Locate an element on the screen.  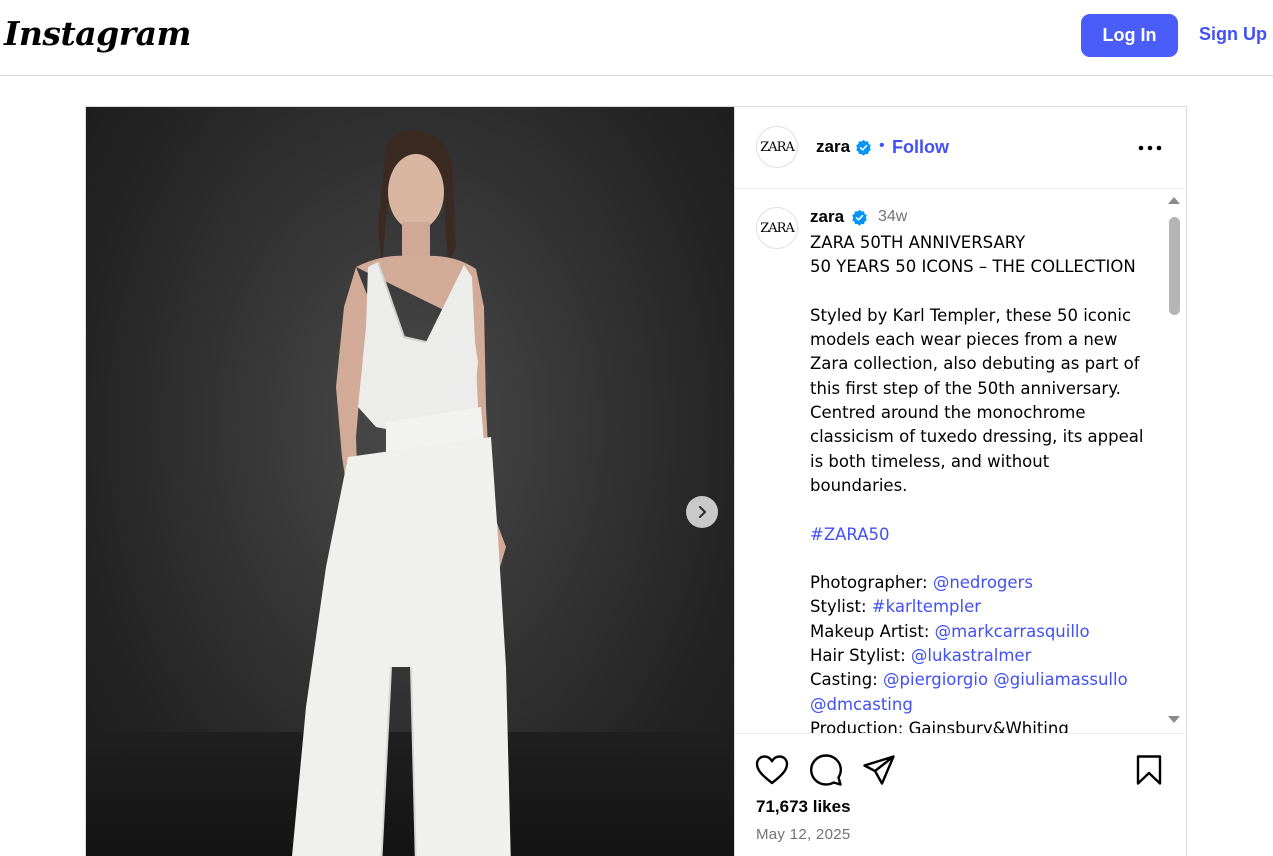
mention-link: @nedrogers is located at coordinates (983, 582).